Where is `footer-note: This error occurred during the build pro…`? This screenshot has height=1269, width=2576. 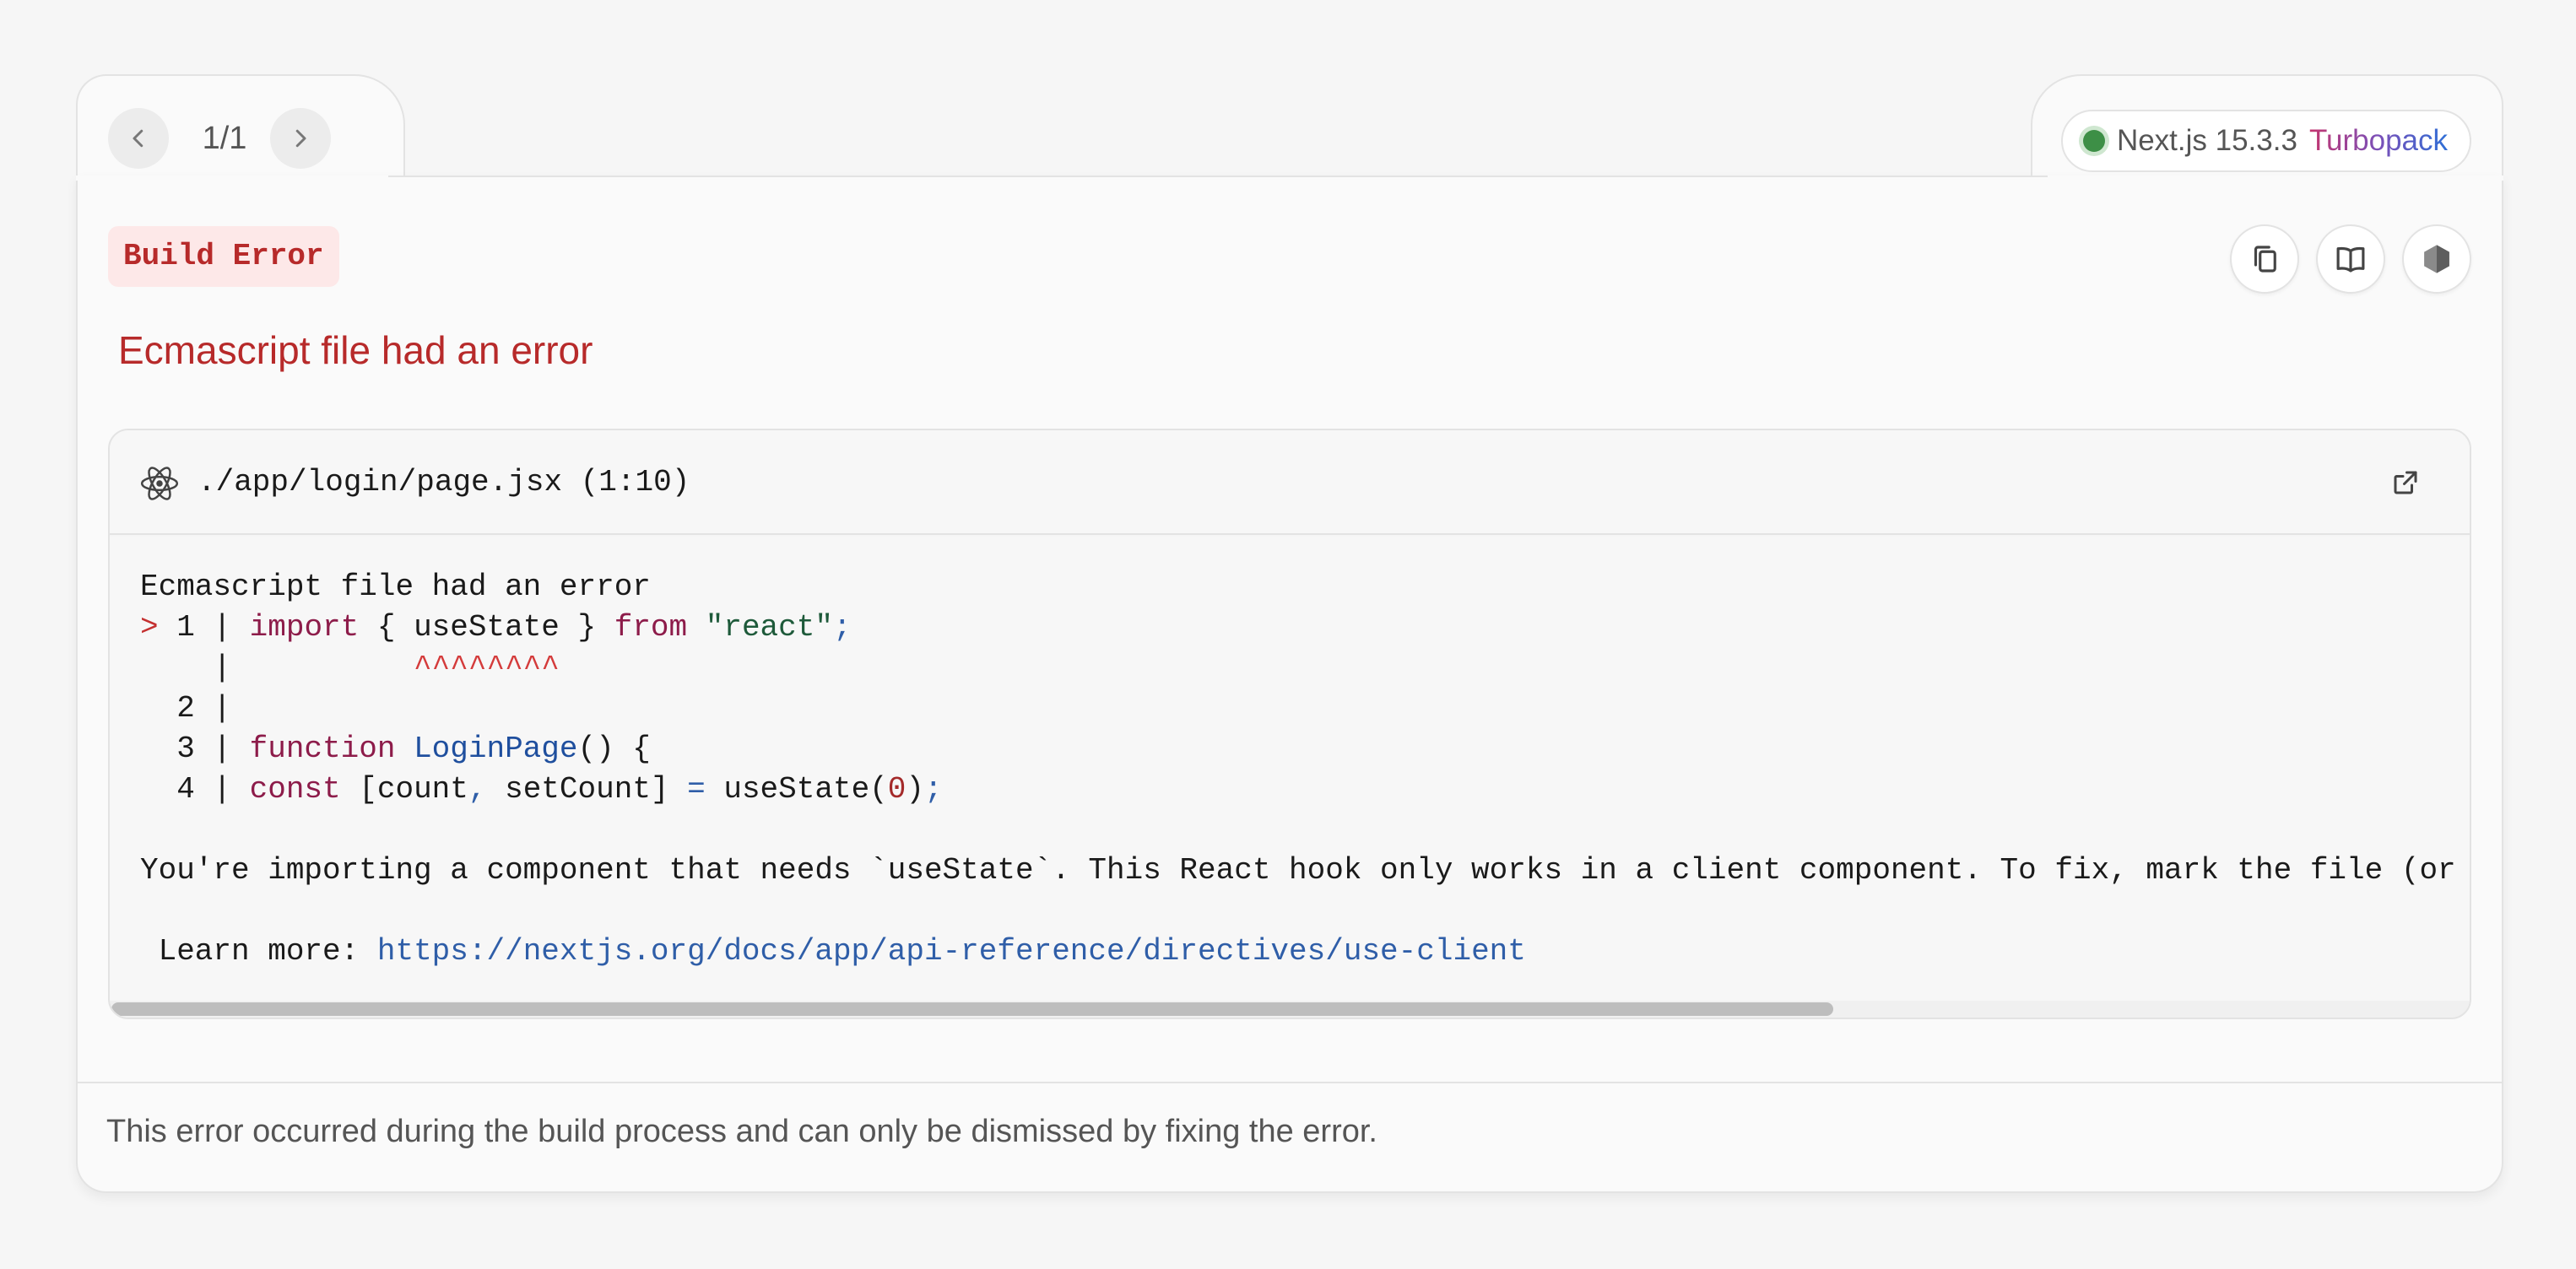
footer-note: This error occurred during the build pro… is located at coordinates (741, 1131).